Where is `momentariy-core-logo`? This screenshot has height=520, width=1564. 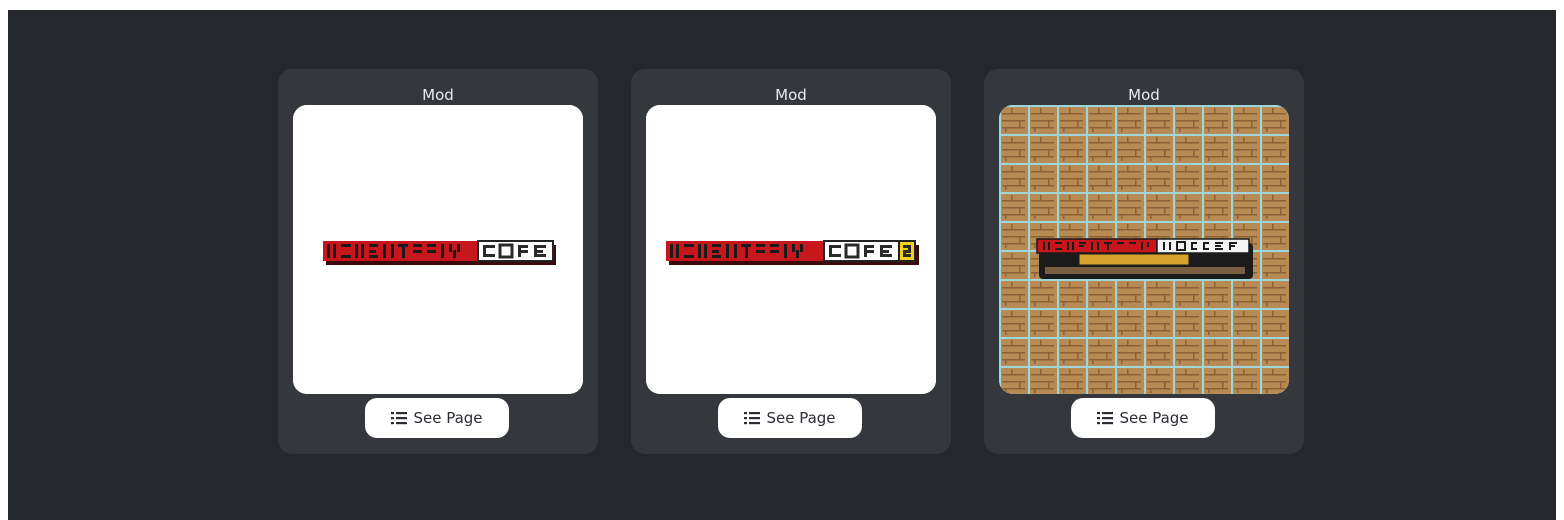 momentariy-core-logo is located at coordinates (438, 249).